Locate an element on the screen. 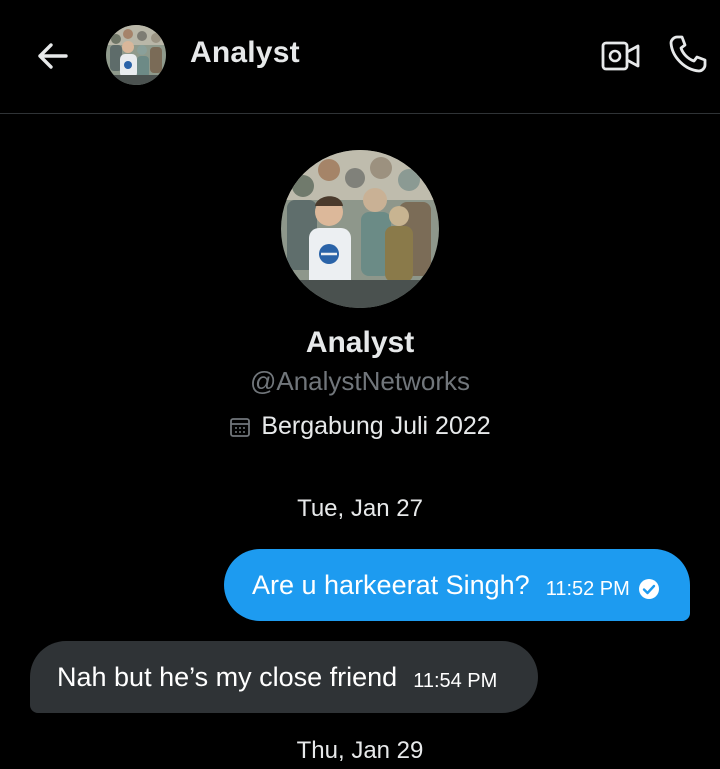  read-receipt-icon is located at coordinates (648, 589).